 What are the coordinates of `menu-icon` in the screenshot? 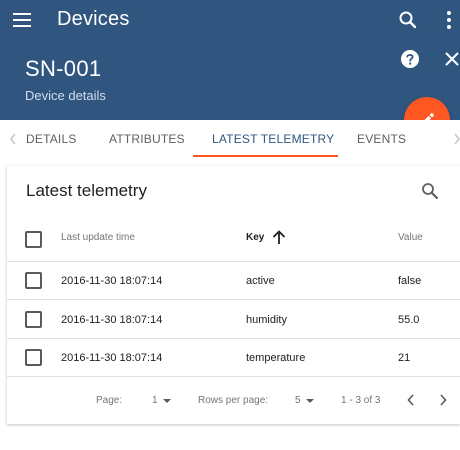 It's located at (22, 20).